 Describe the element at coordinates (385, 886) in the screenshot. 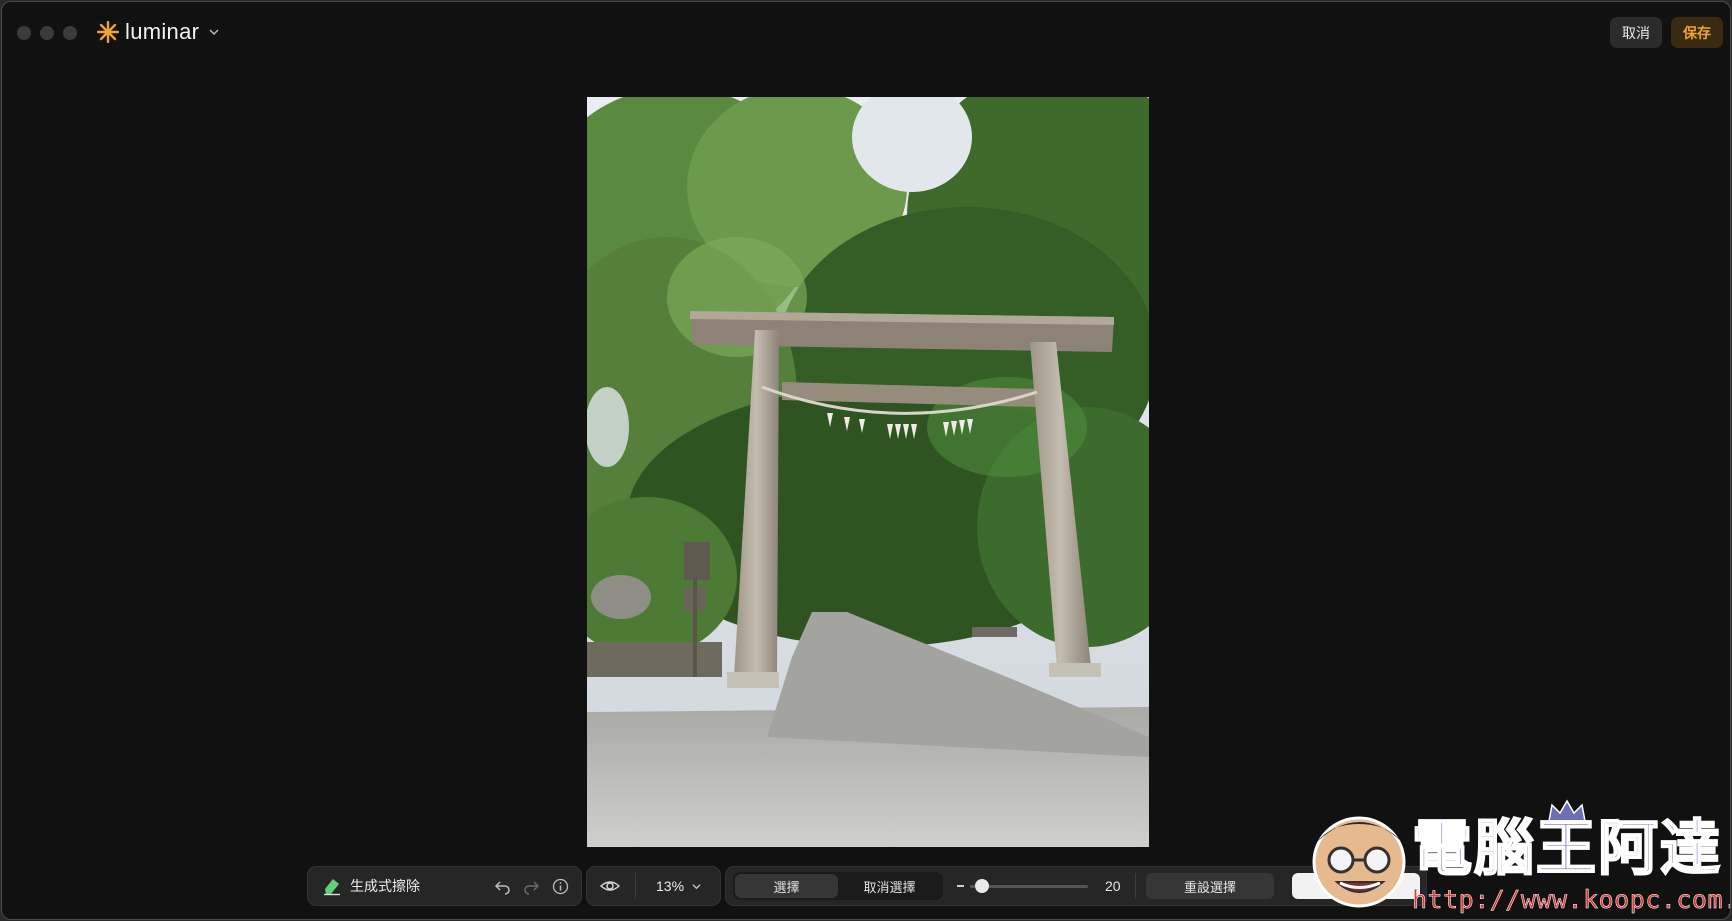

I see `tool-name: 生成式擦除` at that location.